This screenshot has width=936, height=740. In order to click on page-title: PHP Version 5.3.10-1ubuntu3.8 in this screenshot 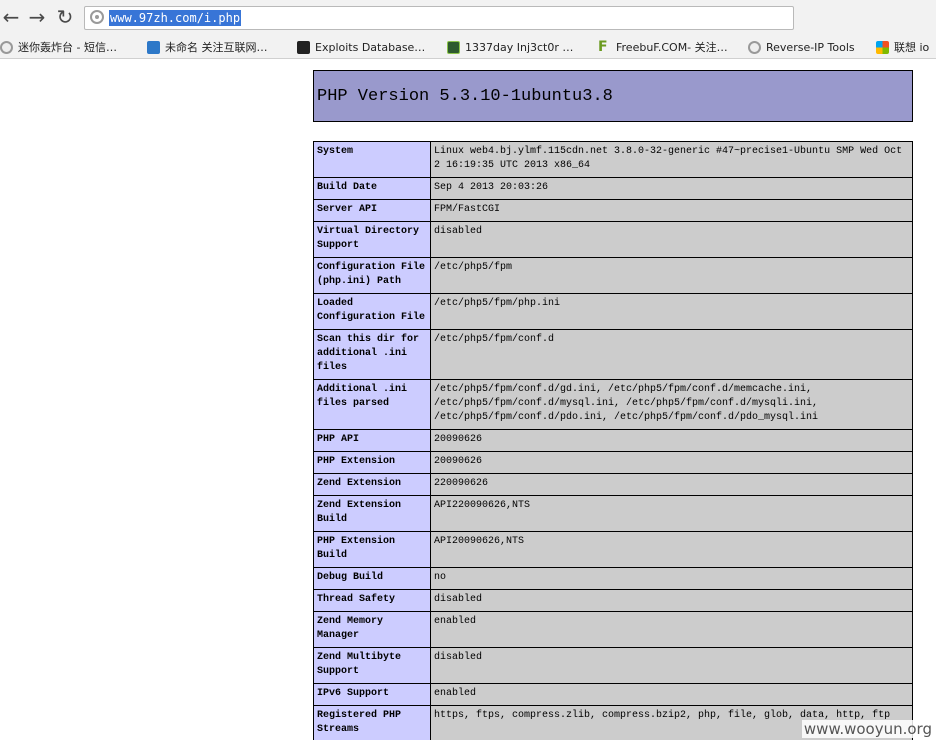, I will do `click(465, 96)`.